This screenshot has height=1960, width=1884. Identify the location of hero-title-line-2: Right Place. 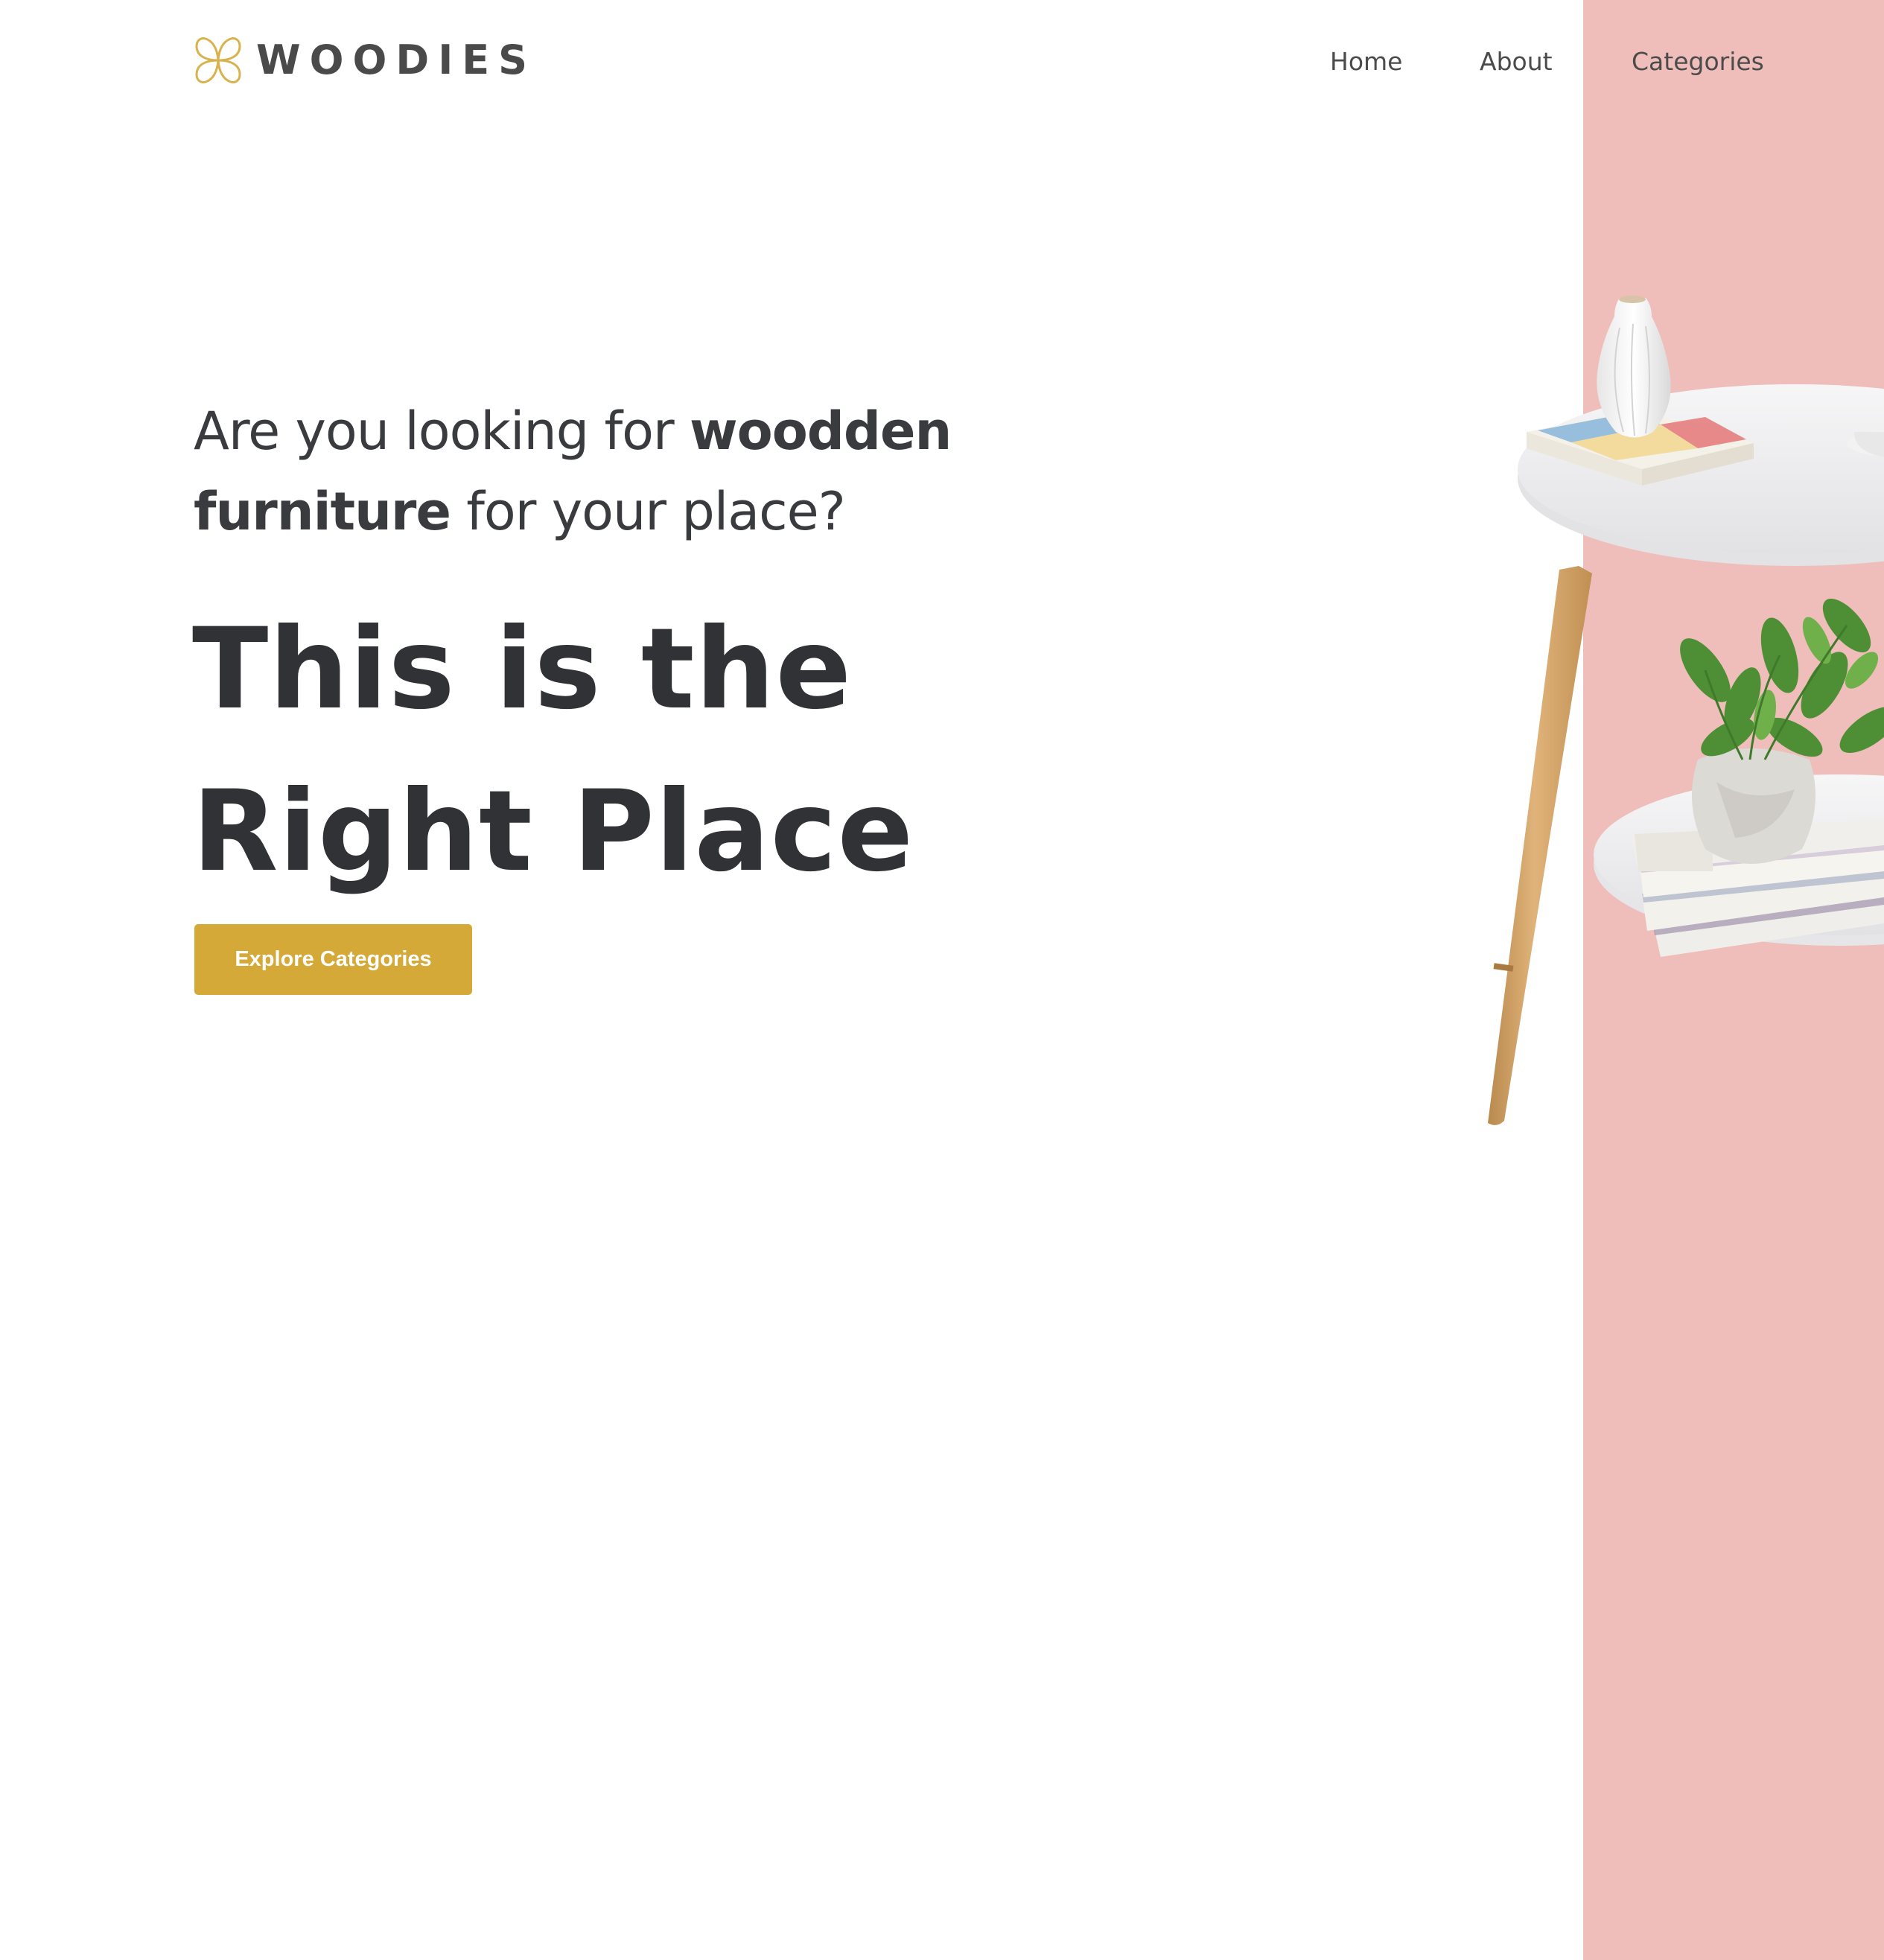
(553, 832).